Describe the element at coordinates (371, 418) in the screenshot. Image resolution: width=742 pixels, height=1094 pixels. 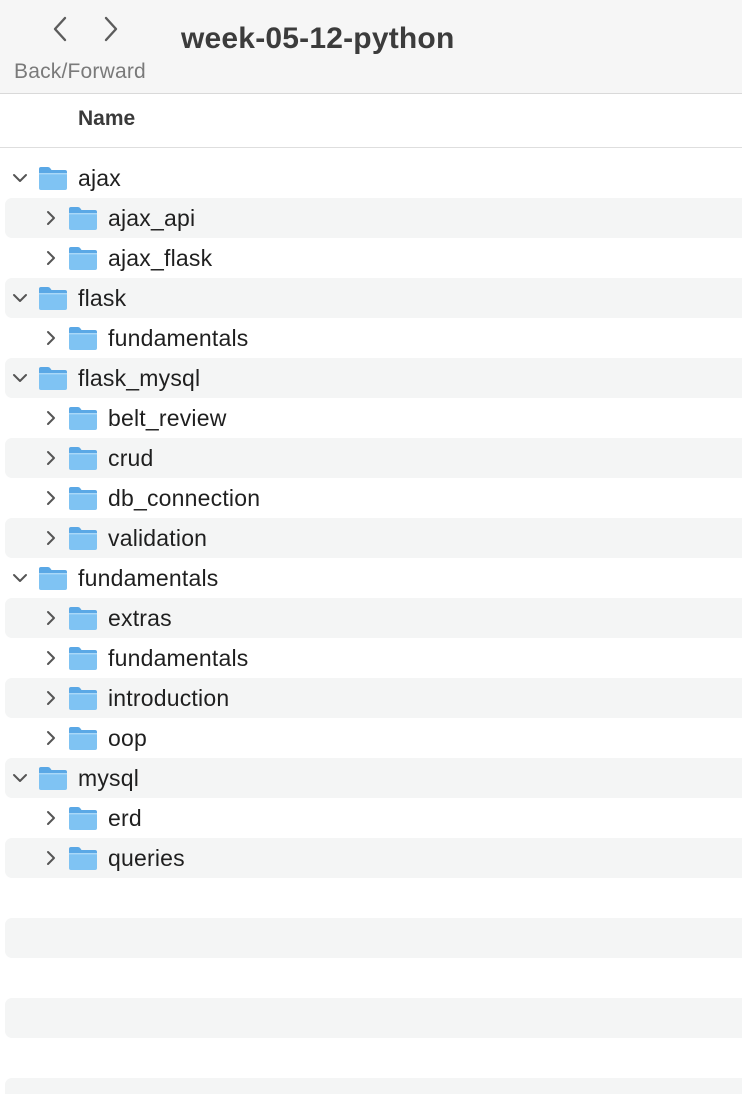
I see `list-item: belt_review` at that location.